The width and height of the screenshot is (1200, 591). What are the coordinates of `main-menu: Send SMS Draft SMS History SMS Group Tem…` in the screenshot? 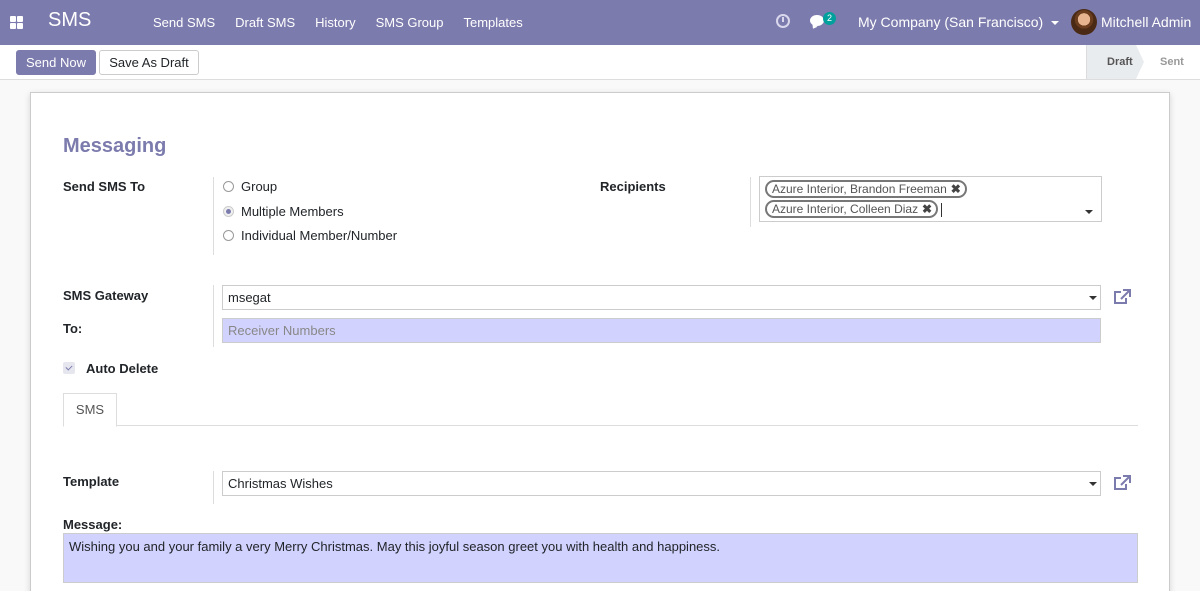 It's located at (348, 22).